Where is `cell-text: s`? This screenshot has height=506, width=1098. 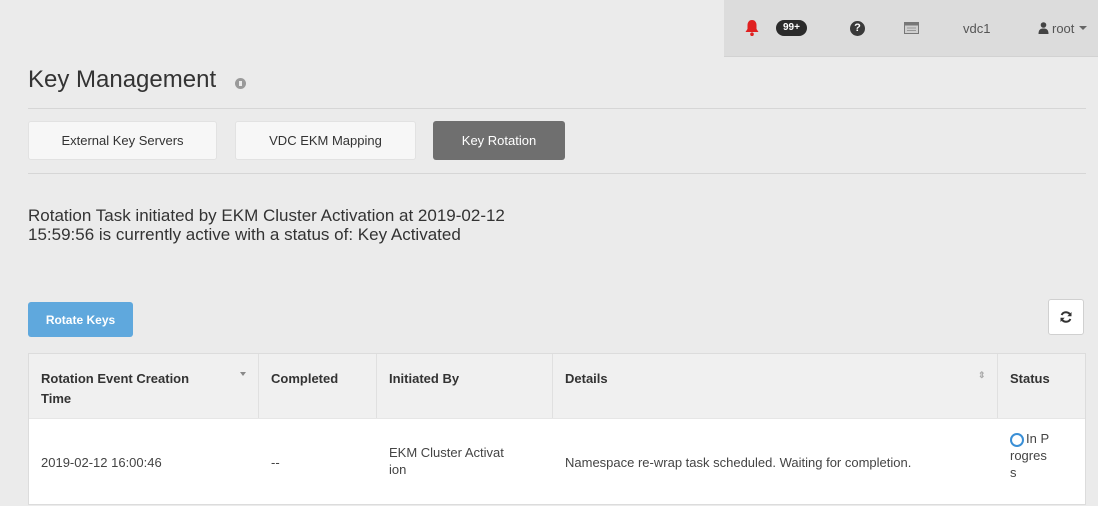
cell-text: s is located at coordinates (1013, 472).